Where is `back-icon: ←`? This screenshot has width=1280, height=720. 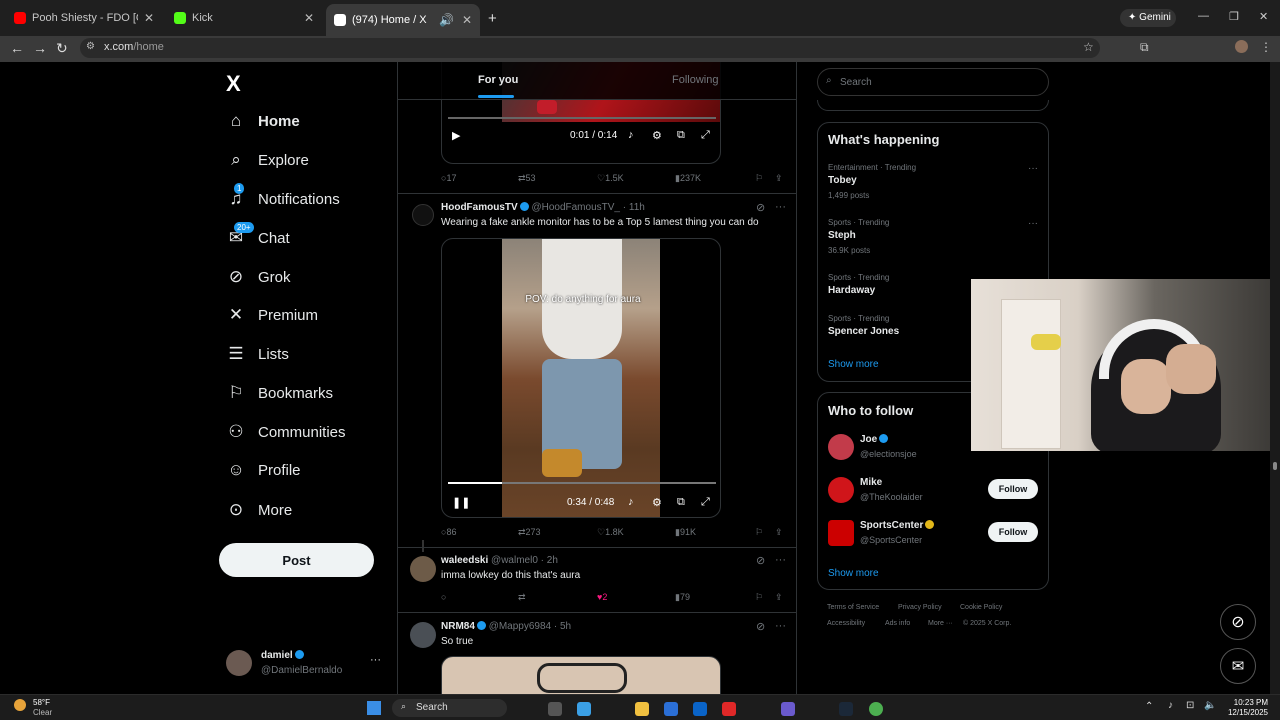 back-icon: ← is located at coordinates (17, 48).